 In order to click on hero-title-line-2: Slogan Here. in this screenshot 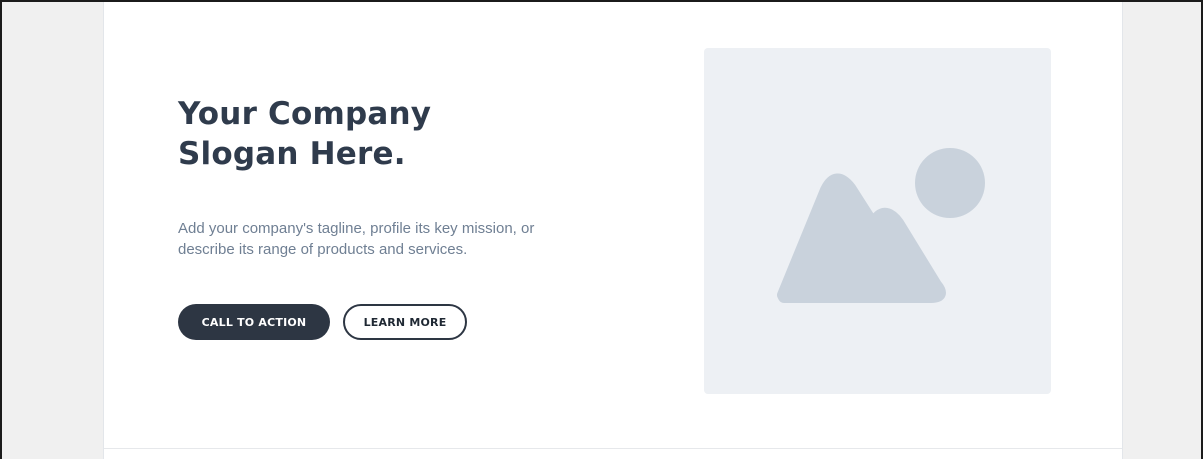, I will do `click(292, 154)`.